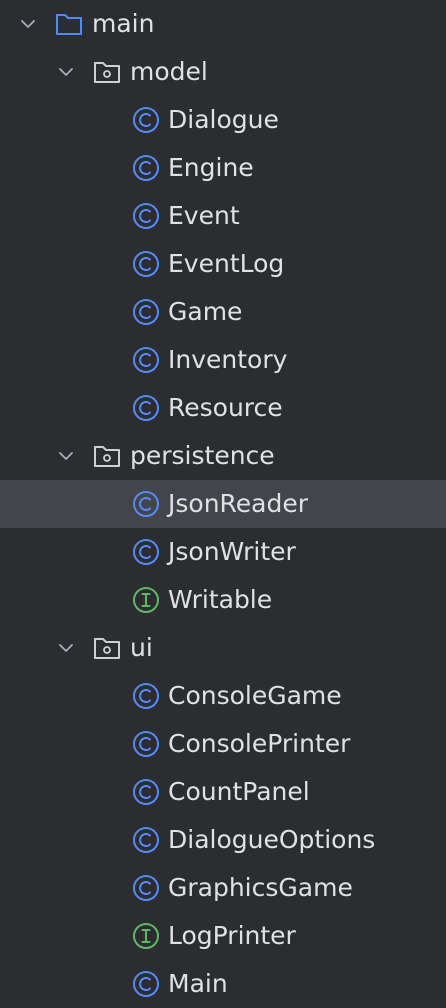 The image size is (446, 1008). I want to click on tree-label: JsonReader, so click(238, 503).